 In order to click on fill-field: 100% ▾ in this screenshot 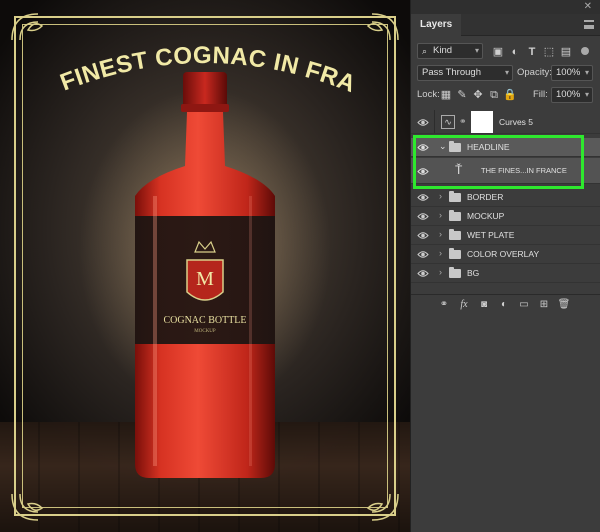, I will do `click(572, 95)`.